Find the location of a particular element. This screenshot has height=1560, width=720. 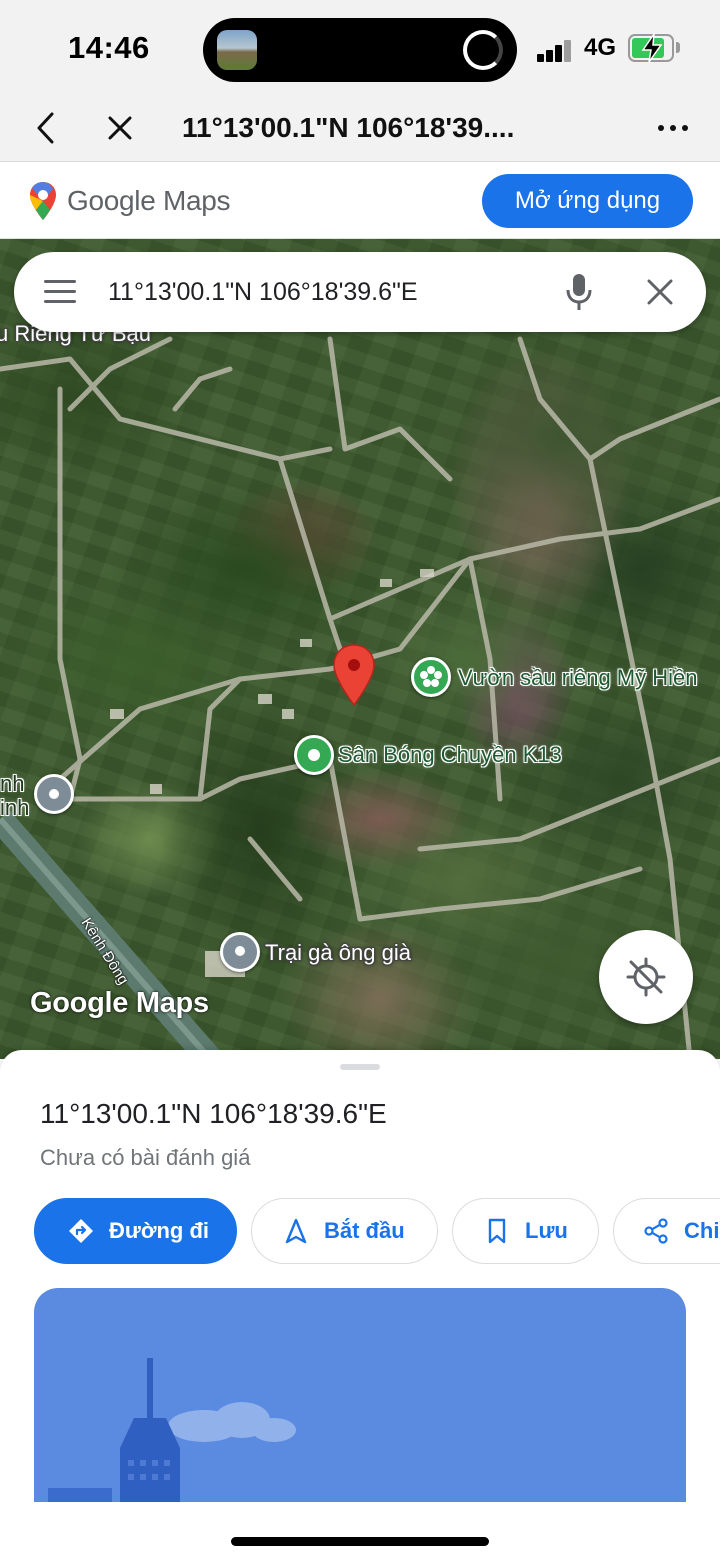

start-label: Bắt đầu is located at coordinates (364, 1230).